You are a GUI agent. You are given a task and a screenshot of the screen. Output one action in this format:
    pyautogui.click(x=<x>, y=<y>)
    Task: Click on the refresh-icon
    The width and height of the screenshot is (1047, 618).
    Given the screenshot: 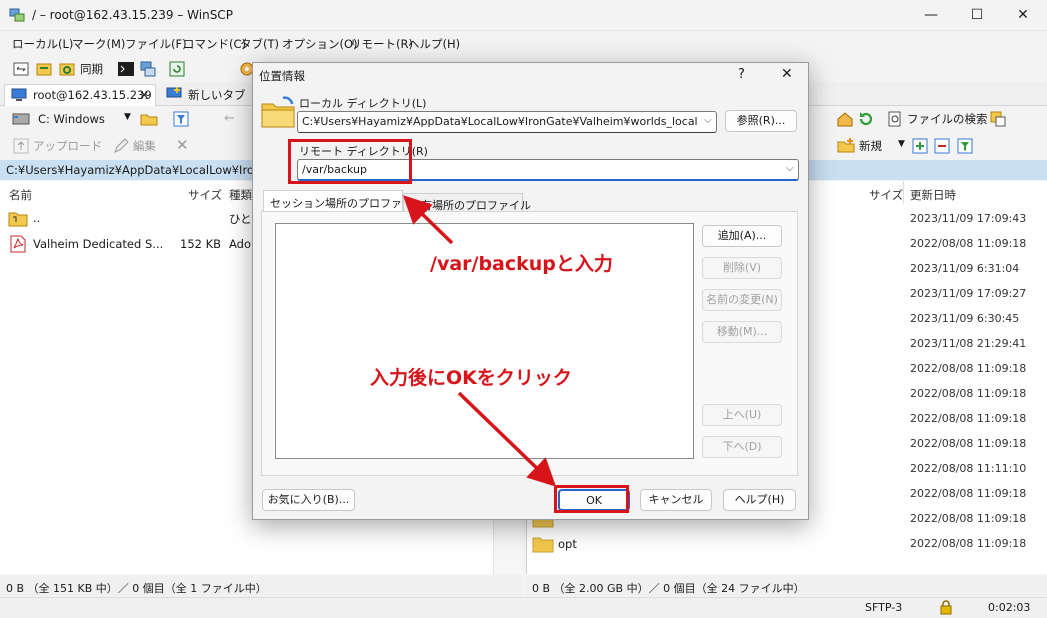 What is the action you would take?
    pyautogui.click(x=866, y=119)
    